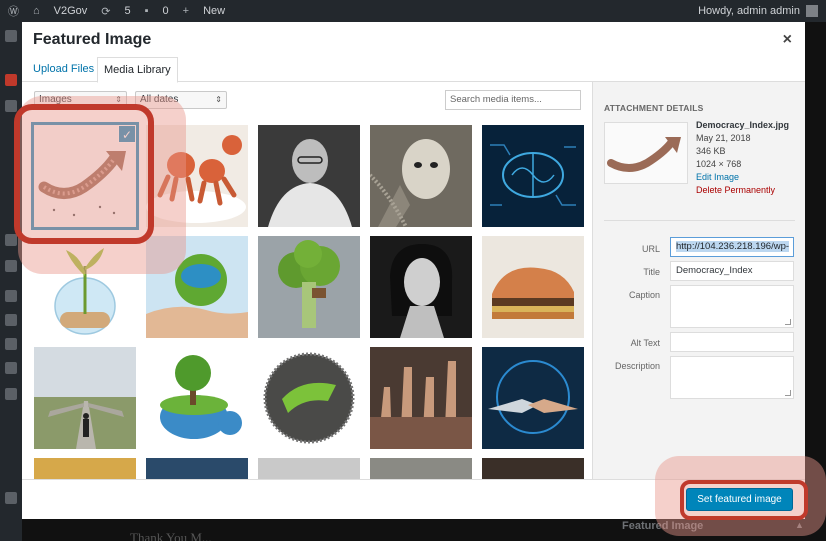  Describe the element at coordinates (159, 99) in the screenshot. I see `date-filter-value: All dates` at that location.